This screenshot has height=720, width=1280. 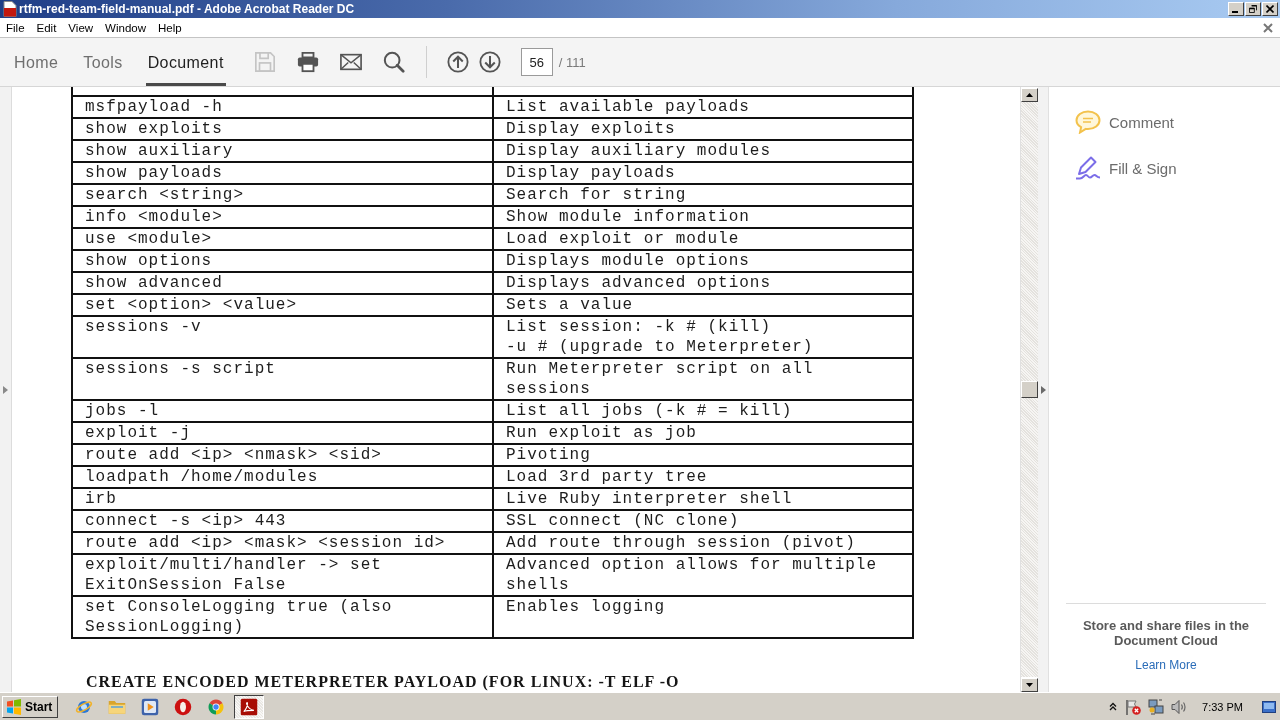 I want to click on menu-item: View, so click(x=81, y=27).